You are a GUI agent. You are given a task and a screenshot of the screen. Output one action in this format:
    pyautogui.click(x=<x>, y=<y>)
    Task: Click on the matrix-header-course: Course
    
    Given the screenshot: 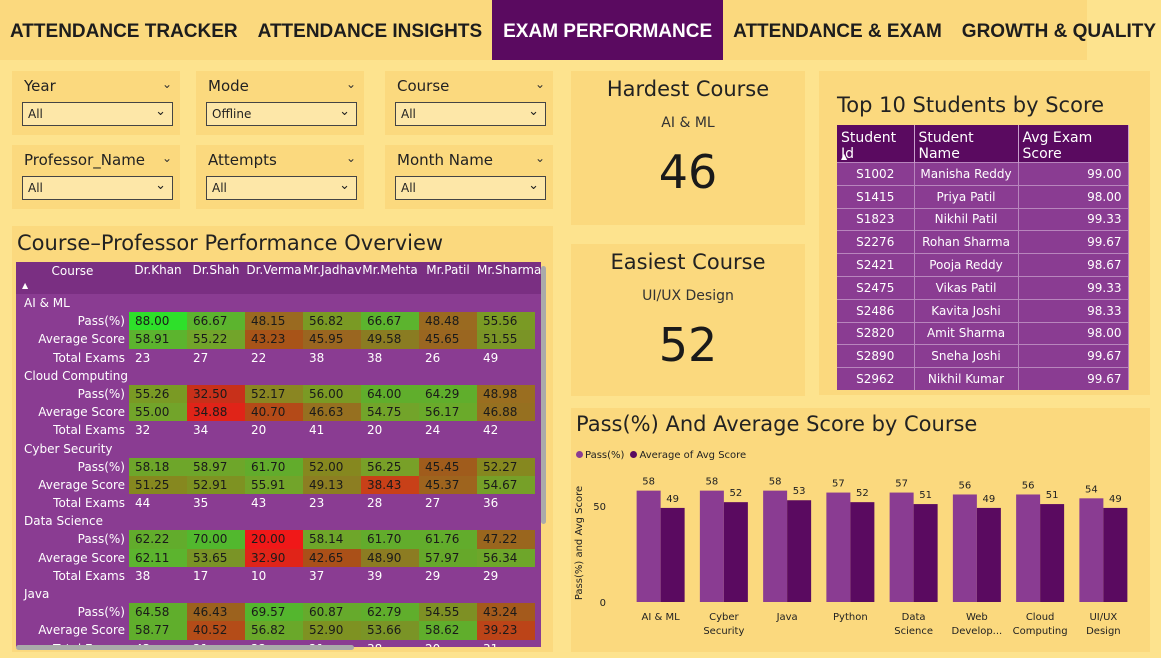 What is the action you would take?
    pyautogui.click(x=72, y=278)
    